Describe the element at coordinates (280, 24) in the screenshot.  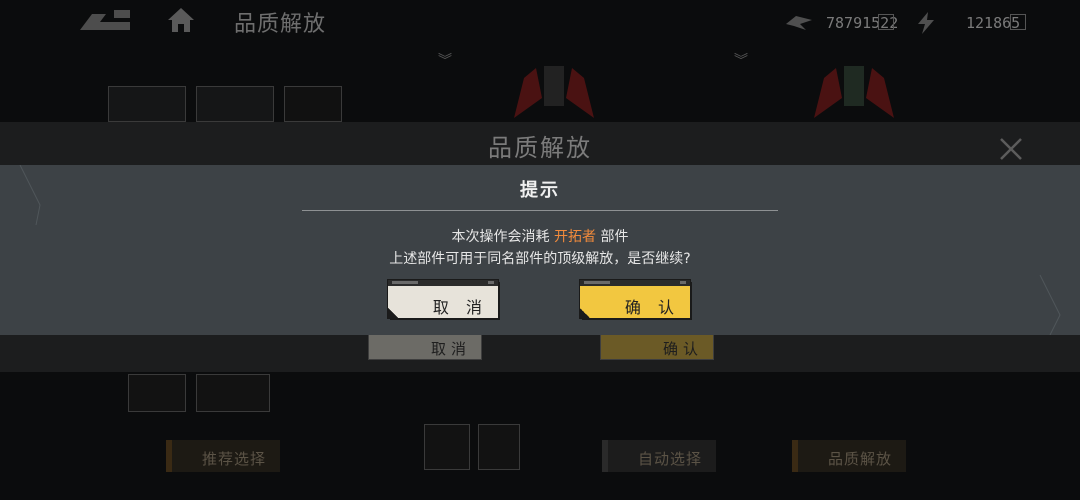
I see `page-title: 品质解放` at that location.